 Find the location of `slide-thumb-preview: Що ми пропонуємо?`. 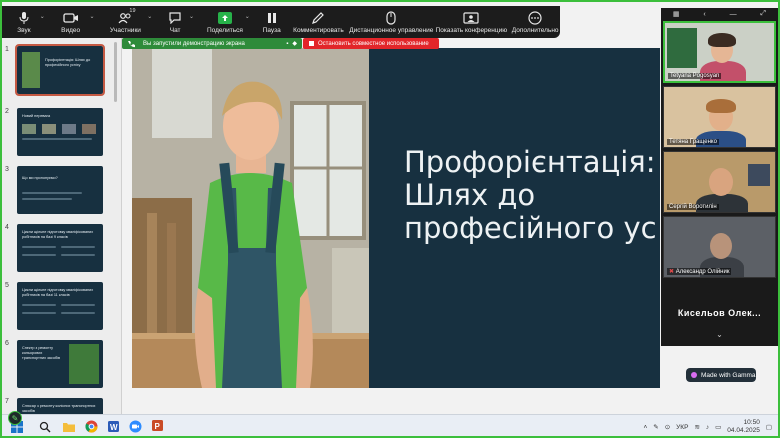

slide-thumb-preview: Що ми пропонуємо? is located at coordinates (60, 190).